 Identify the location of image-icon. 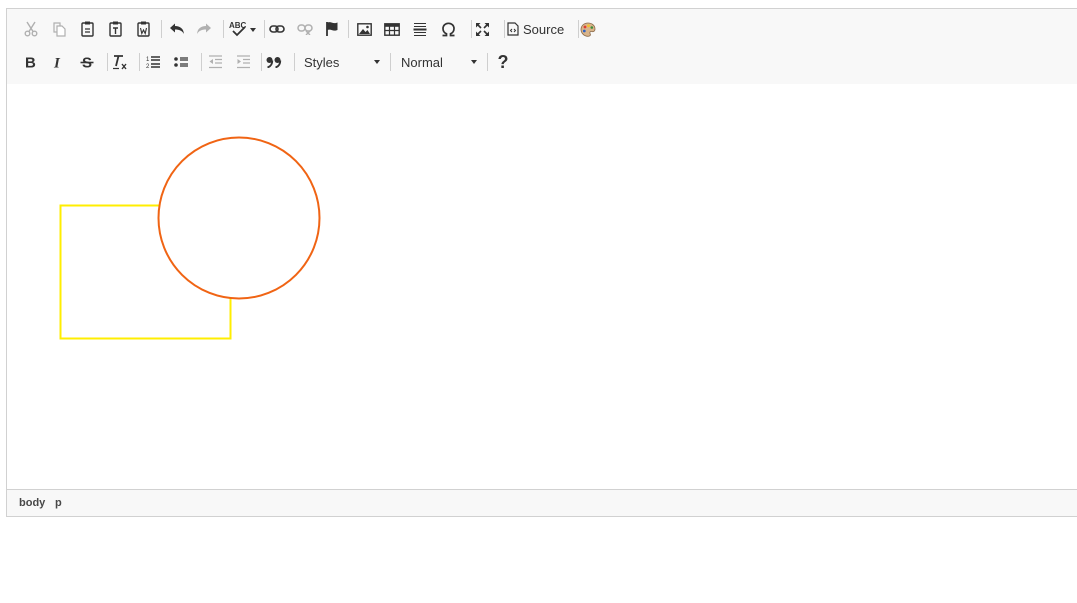
(364, 29).